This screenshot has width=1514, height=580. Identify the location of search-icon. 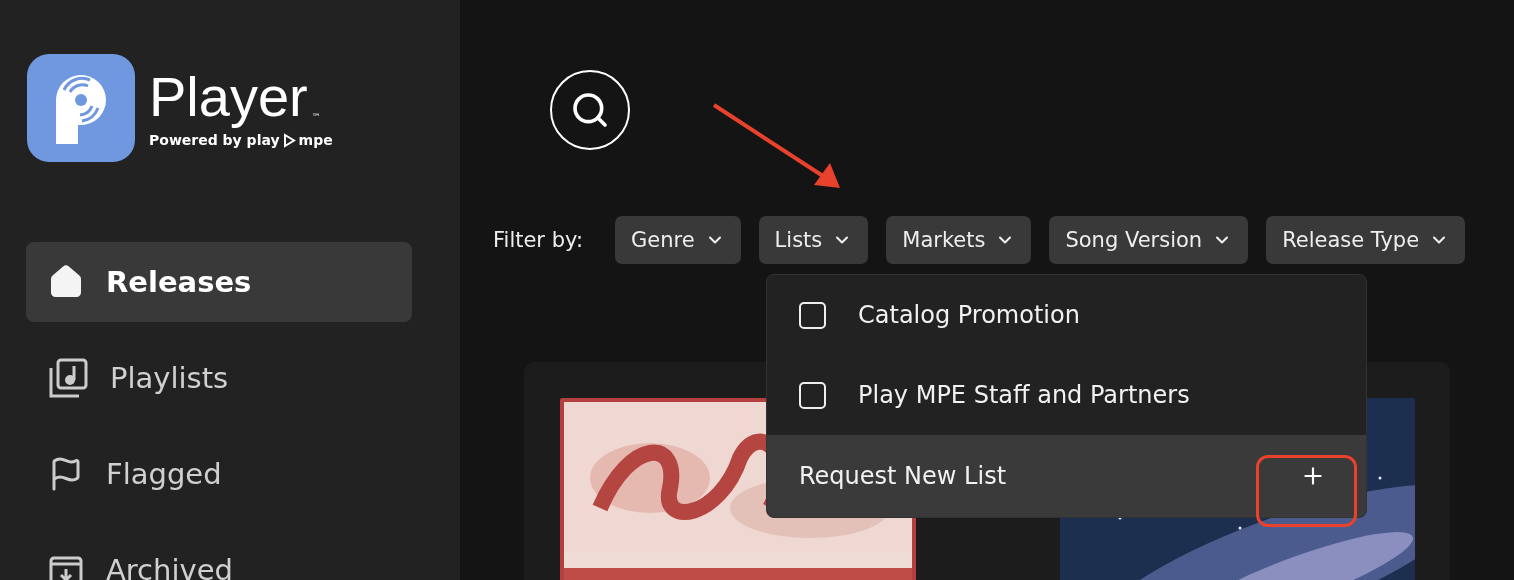
(590, 110).